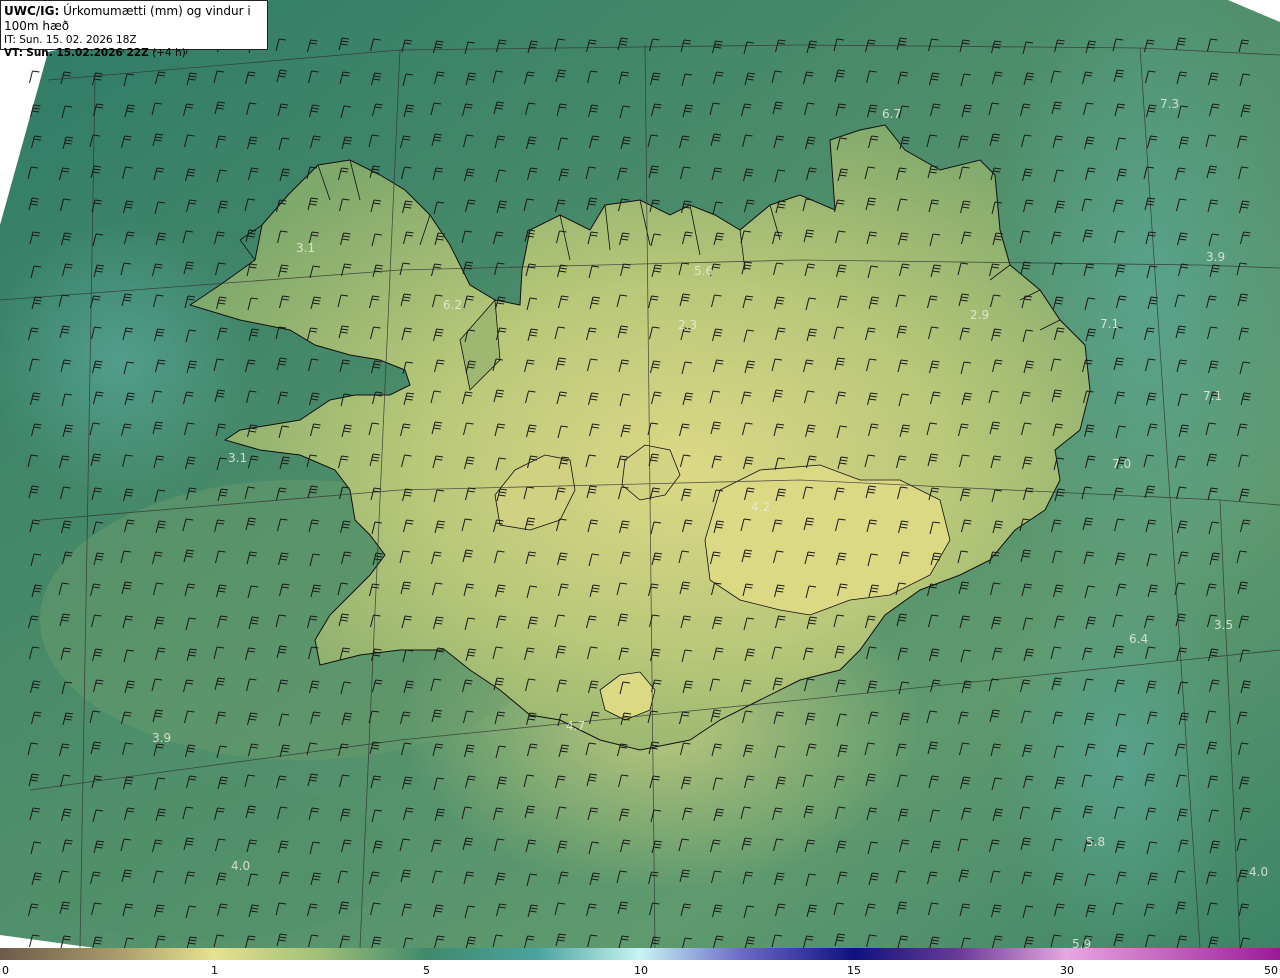 The image size is (1280, 978). What do you see at coordinates (1271, 970) in the screenshot?
I see `legend-tick-50: 50` at bounding box center [1271, 970].